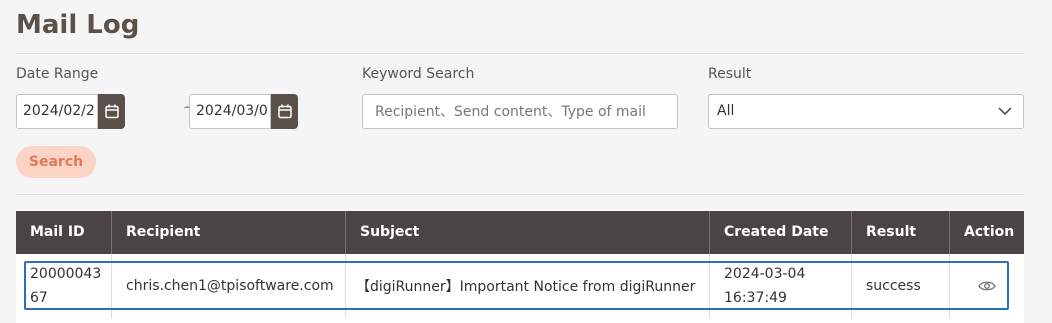 This screenshot has width=1052, height=323. What do you see at coordinates (56, 162) in the screenshot?
I see `search-button: Search` at bounding box center [56, 162].